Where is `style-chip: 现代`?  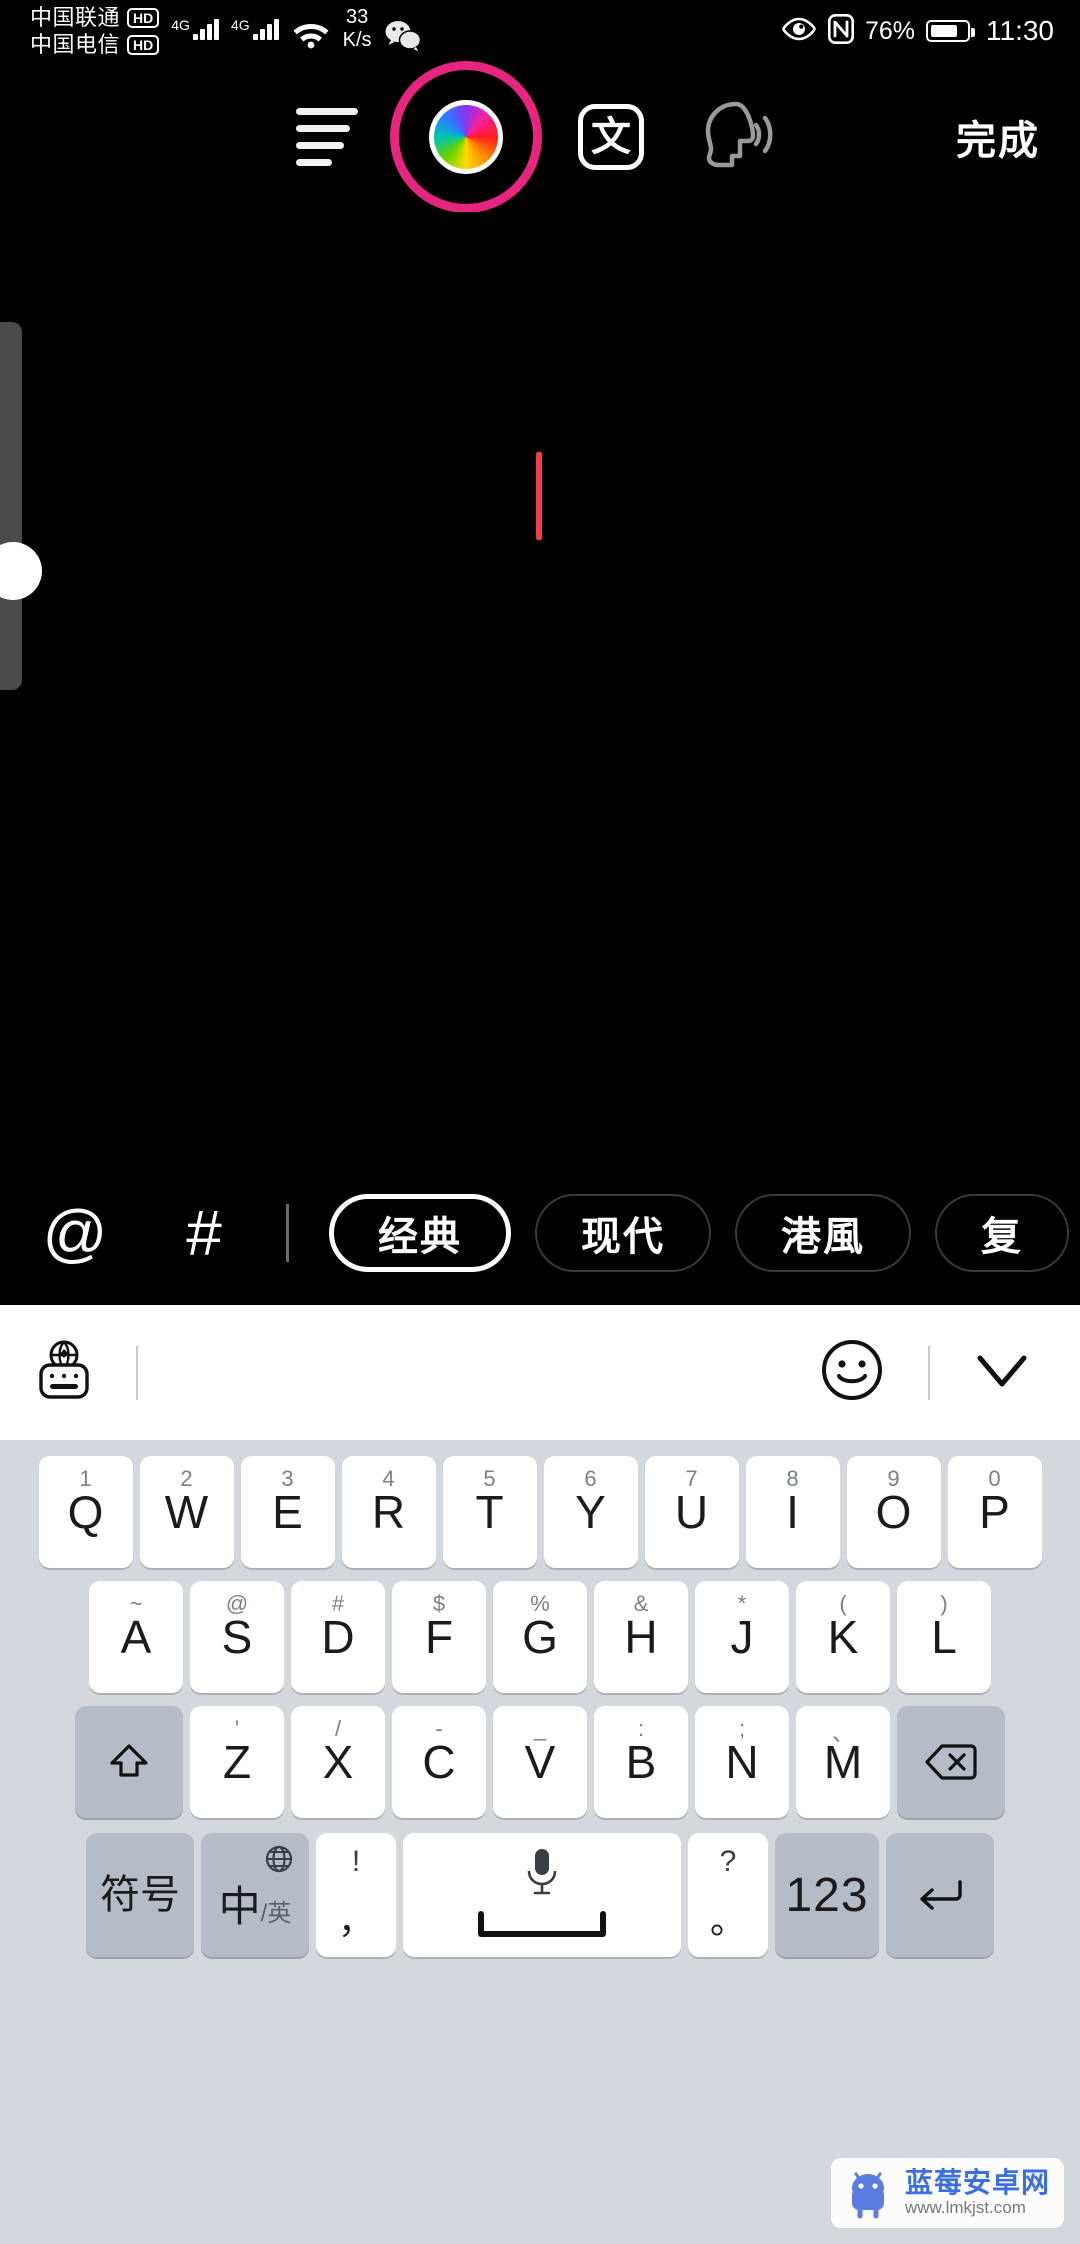
style-chip: 现代 is located at coordinates (623, 1232).